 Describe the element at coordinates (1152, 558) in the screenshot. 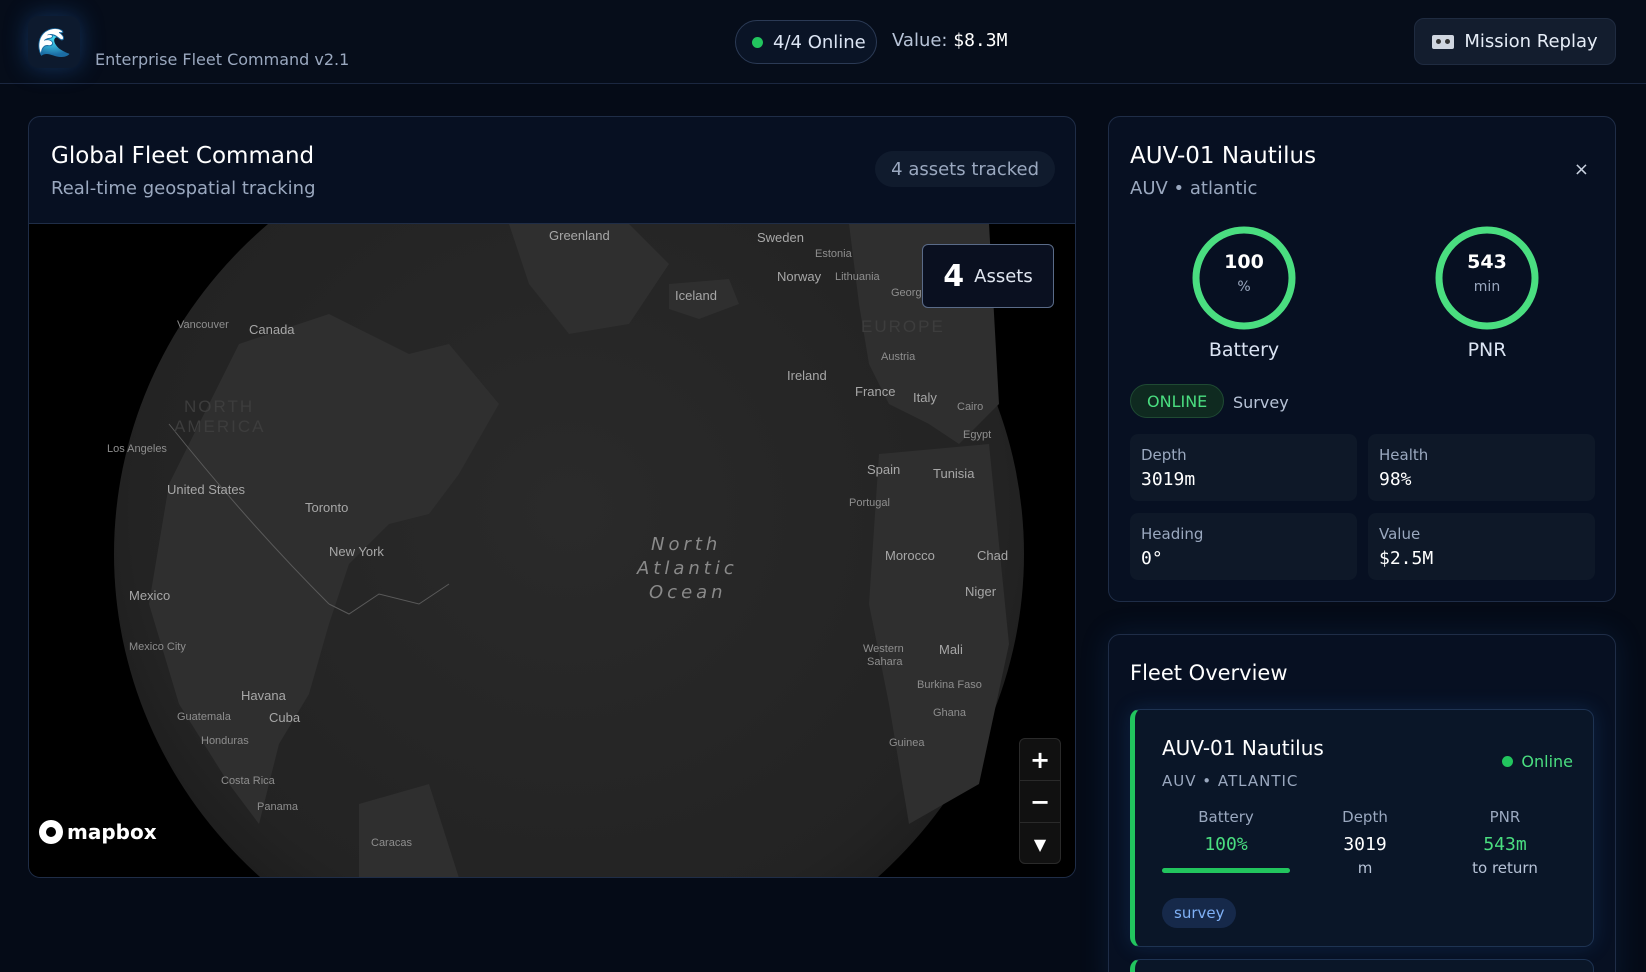

I see `stat-value: 0°` at that location.